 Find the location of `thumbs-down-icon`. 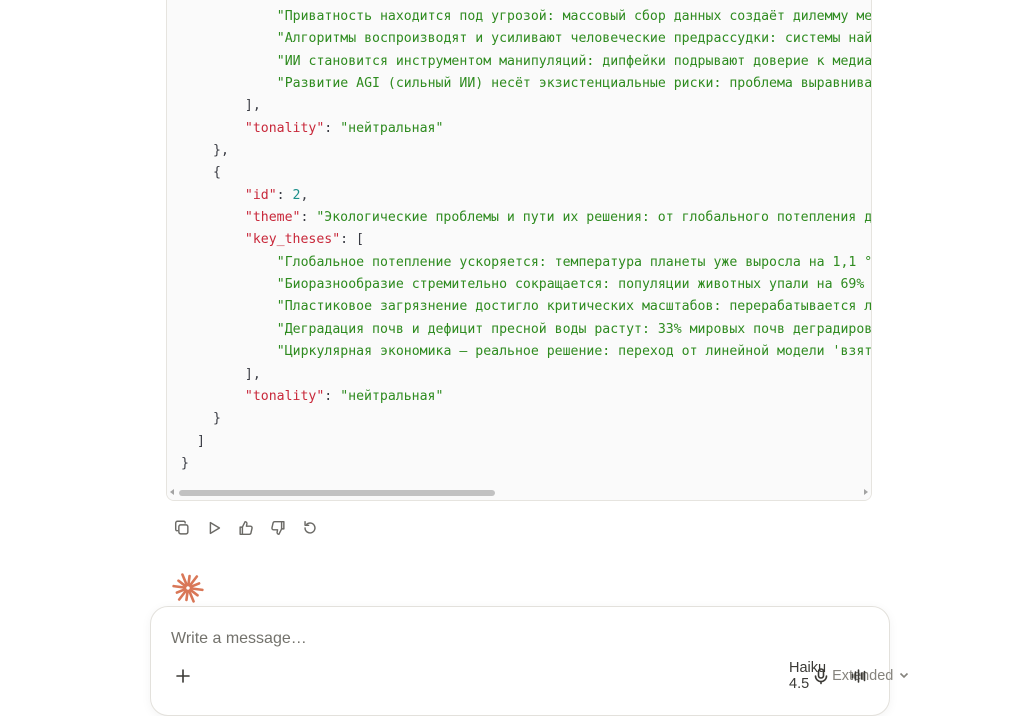

thumbs-down-icon is located at coordinates (278, 528).